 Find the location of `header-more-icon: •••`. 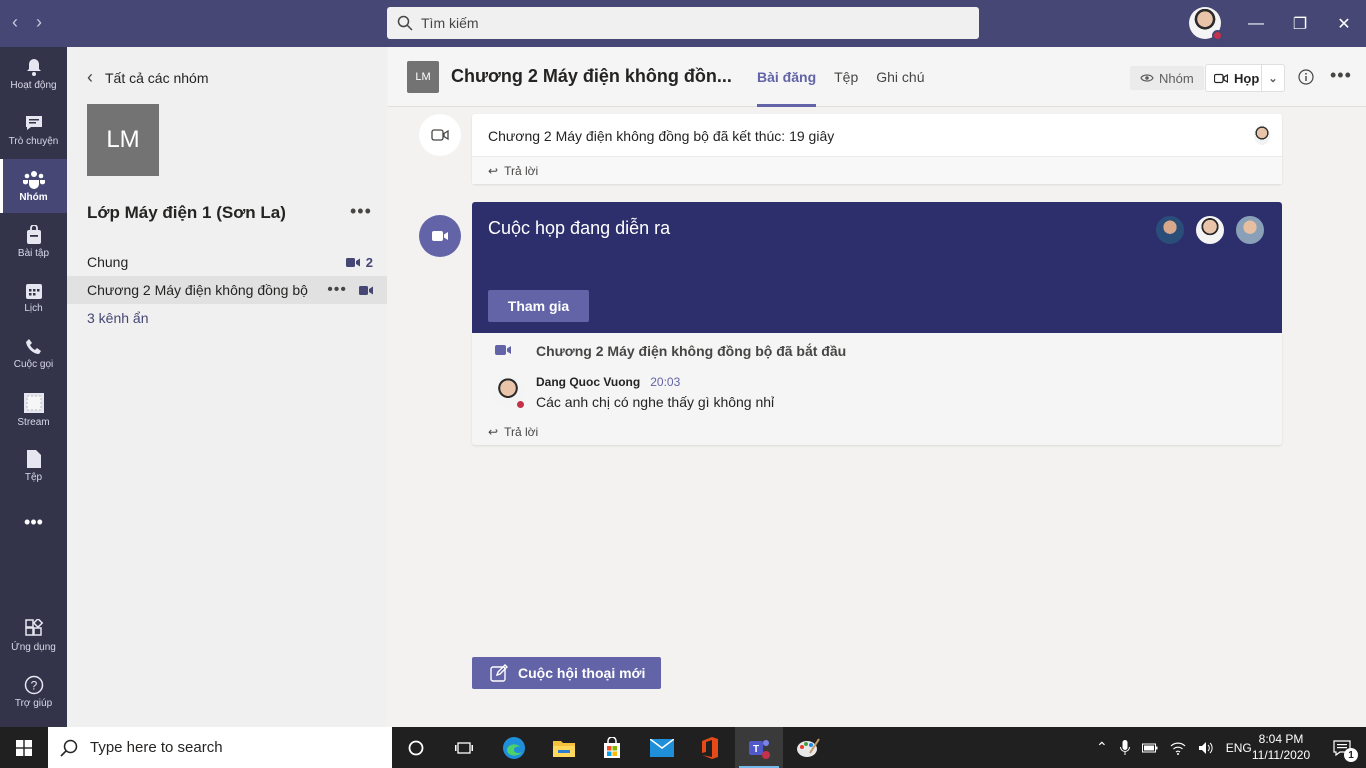

header-more-icon: ••• is located at coordinates (1341, 75).